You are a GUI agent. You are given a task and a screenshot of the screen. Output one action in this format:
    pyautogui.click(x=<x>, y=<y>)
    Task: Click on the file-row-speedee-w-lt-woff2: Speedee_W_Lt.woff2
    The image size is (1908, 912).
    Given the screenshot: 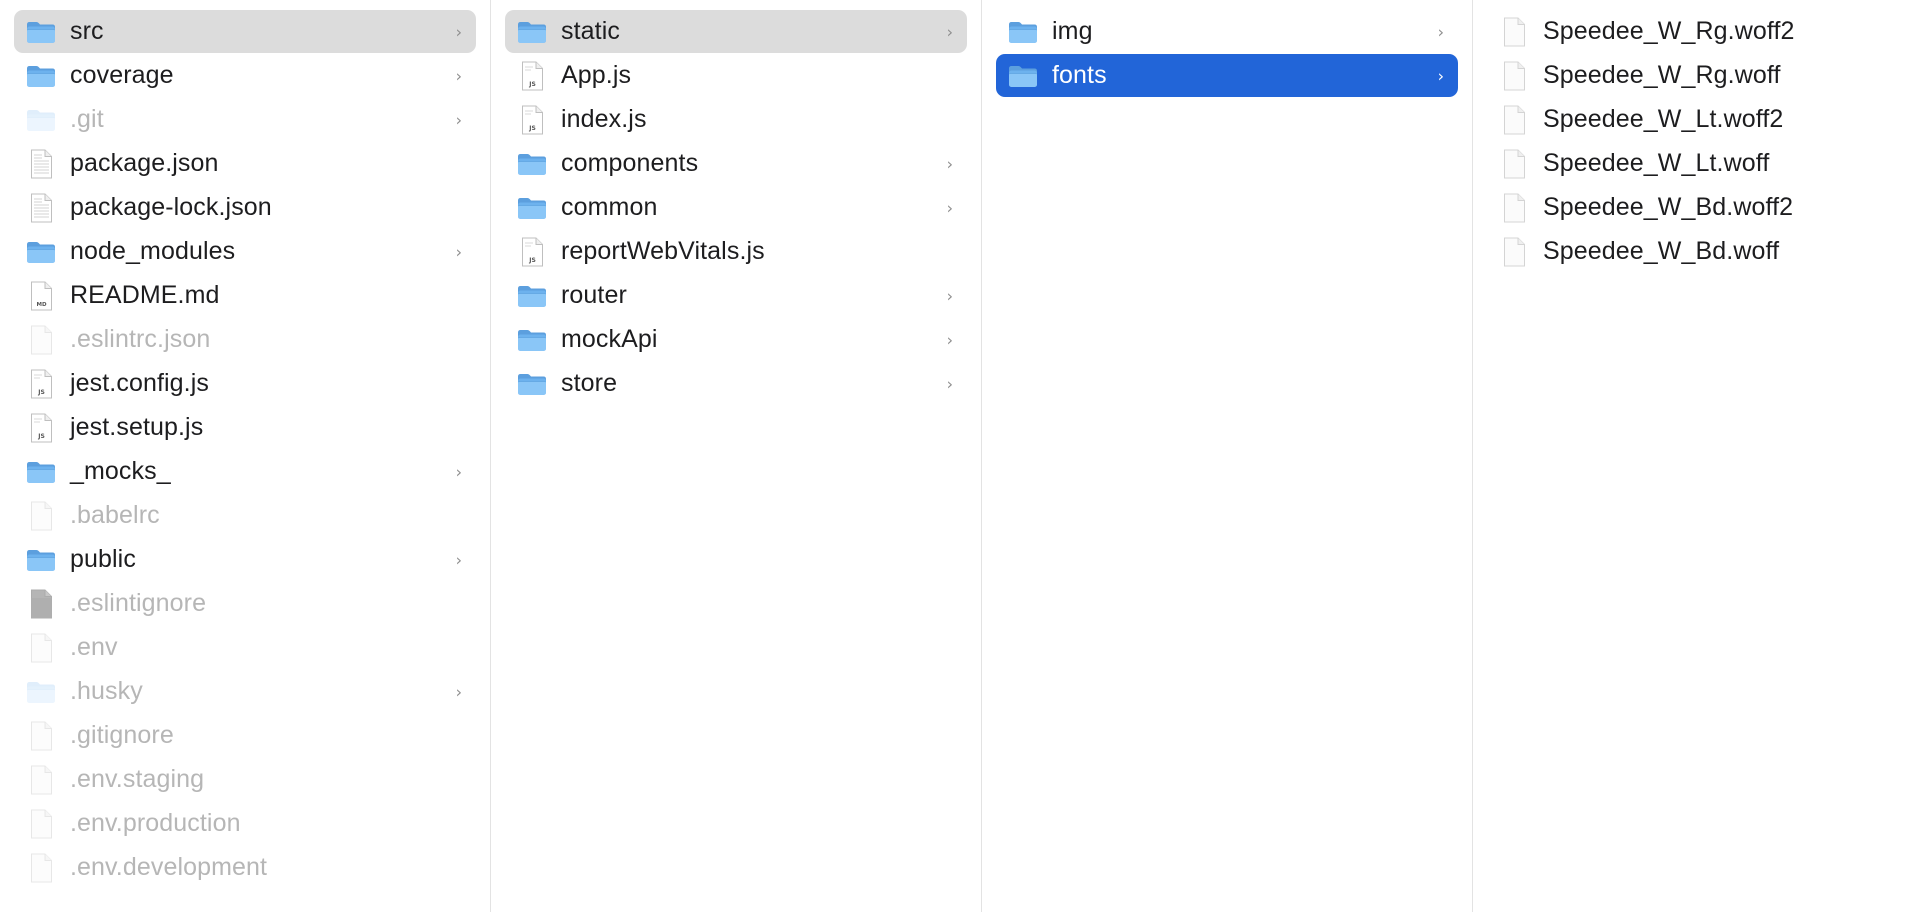 What is the action you would take?
    pyautogui.click(x=1690, y=119)
    